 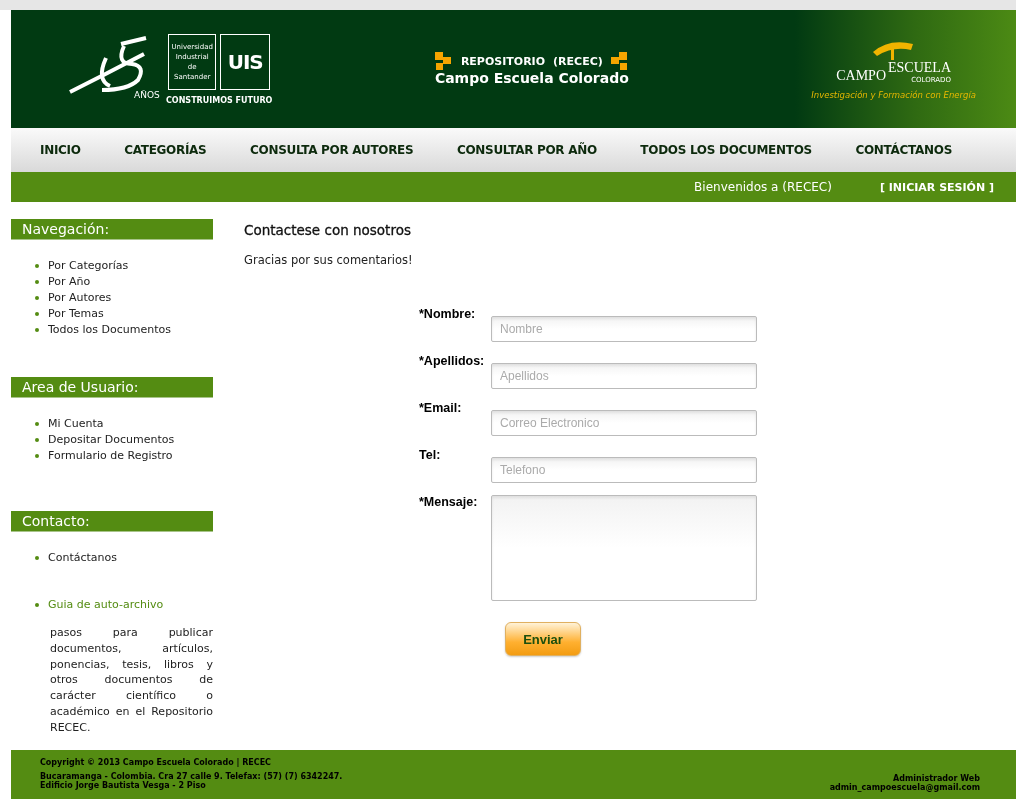 I want to click on sidebar-link: Por Categorías, so click(x=88, y=266).